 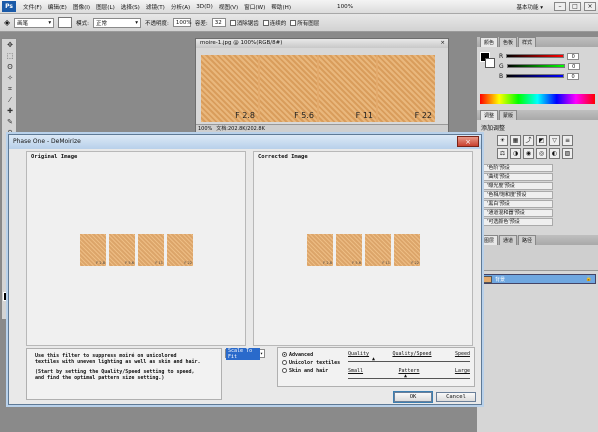 What do you see at coordinates (345, 7) in the screenshot?
I see `zoom-dropdown: 100%` at bounding box center [345, 7].